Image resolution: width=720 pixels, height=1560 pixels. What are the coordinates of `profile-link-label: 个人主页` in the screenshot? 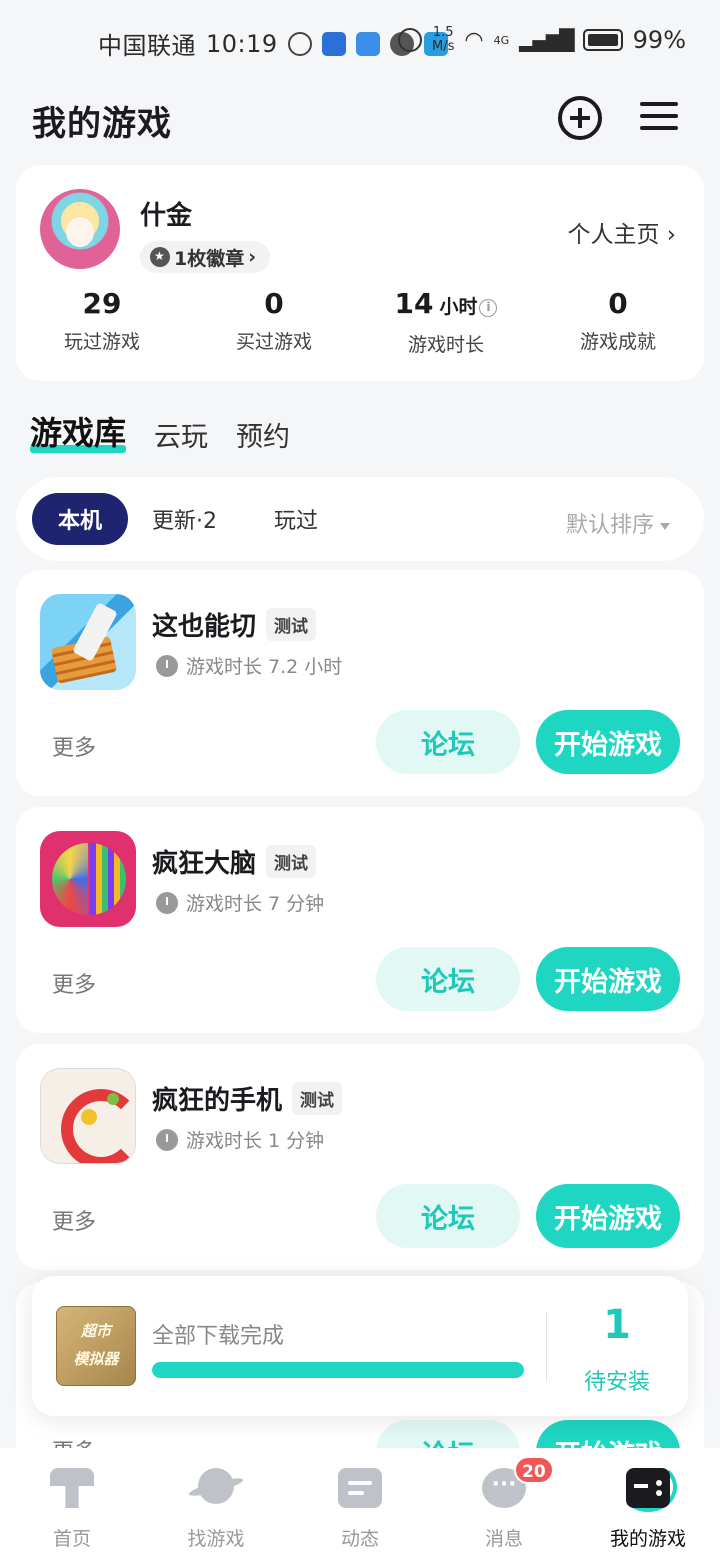 It's located at (613, 235).